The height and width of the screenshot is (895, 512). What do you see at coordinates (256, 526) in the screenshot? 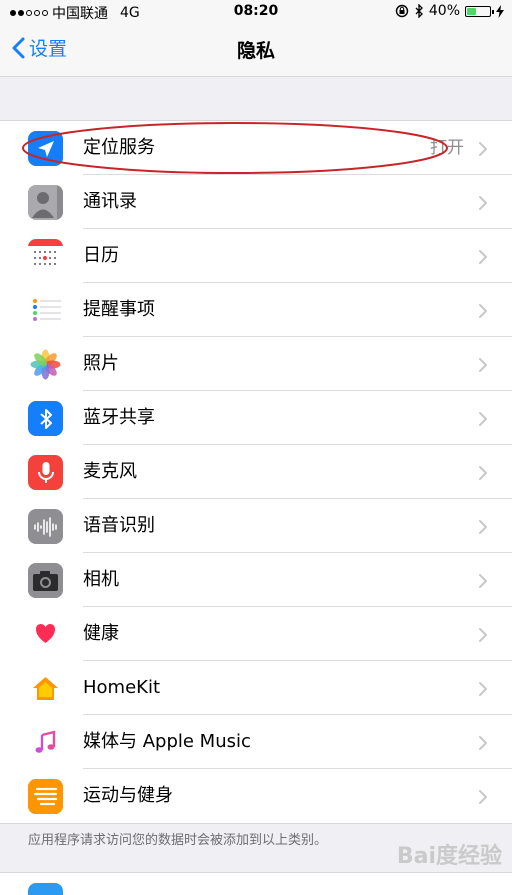
I see `privacy-row-7: 语音识别` at bounding box center [256, 526].